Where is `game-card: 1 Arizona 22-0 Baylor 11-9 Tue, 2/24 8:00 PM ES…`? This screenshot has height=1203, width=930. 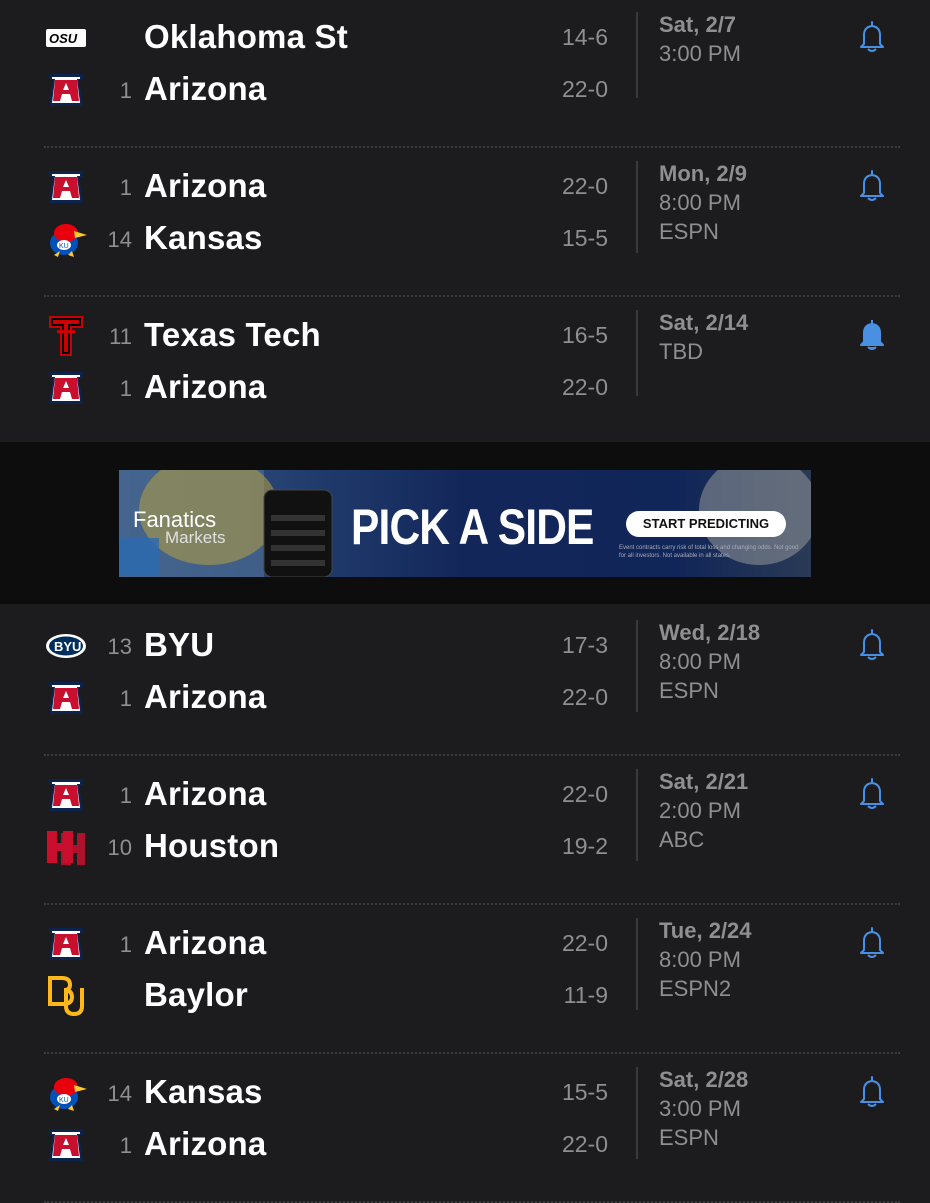 game-card: 1 Arizona 22-0 Baylor 11-9 Tue, 2/24 8:00 PM ES… is located at coordinates (465, 982).